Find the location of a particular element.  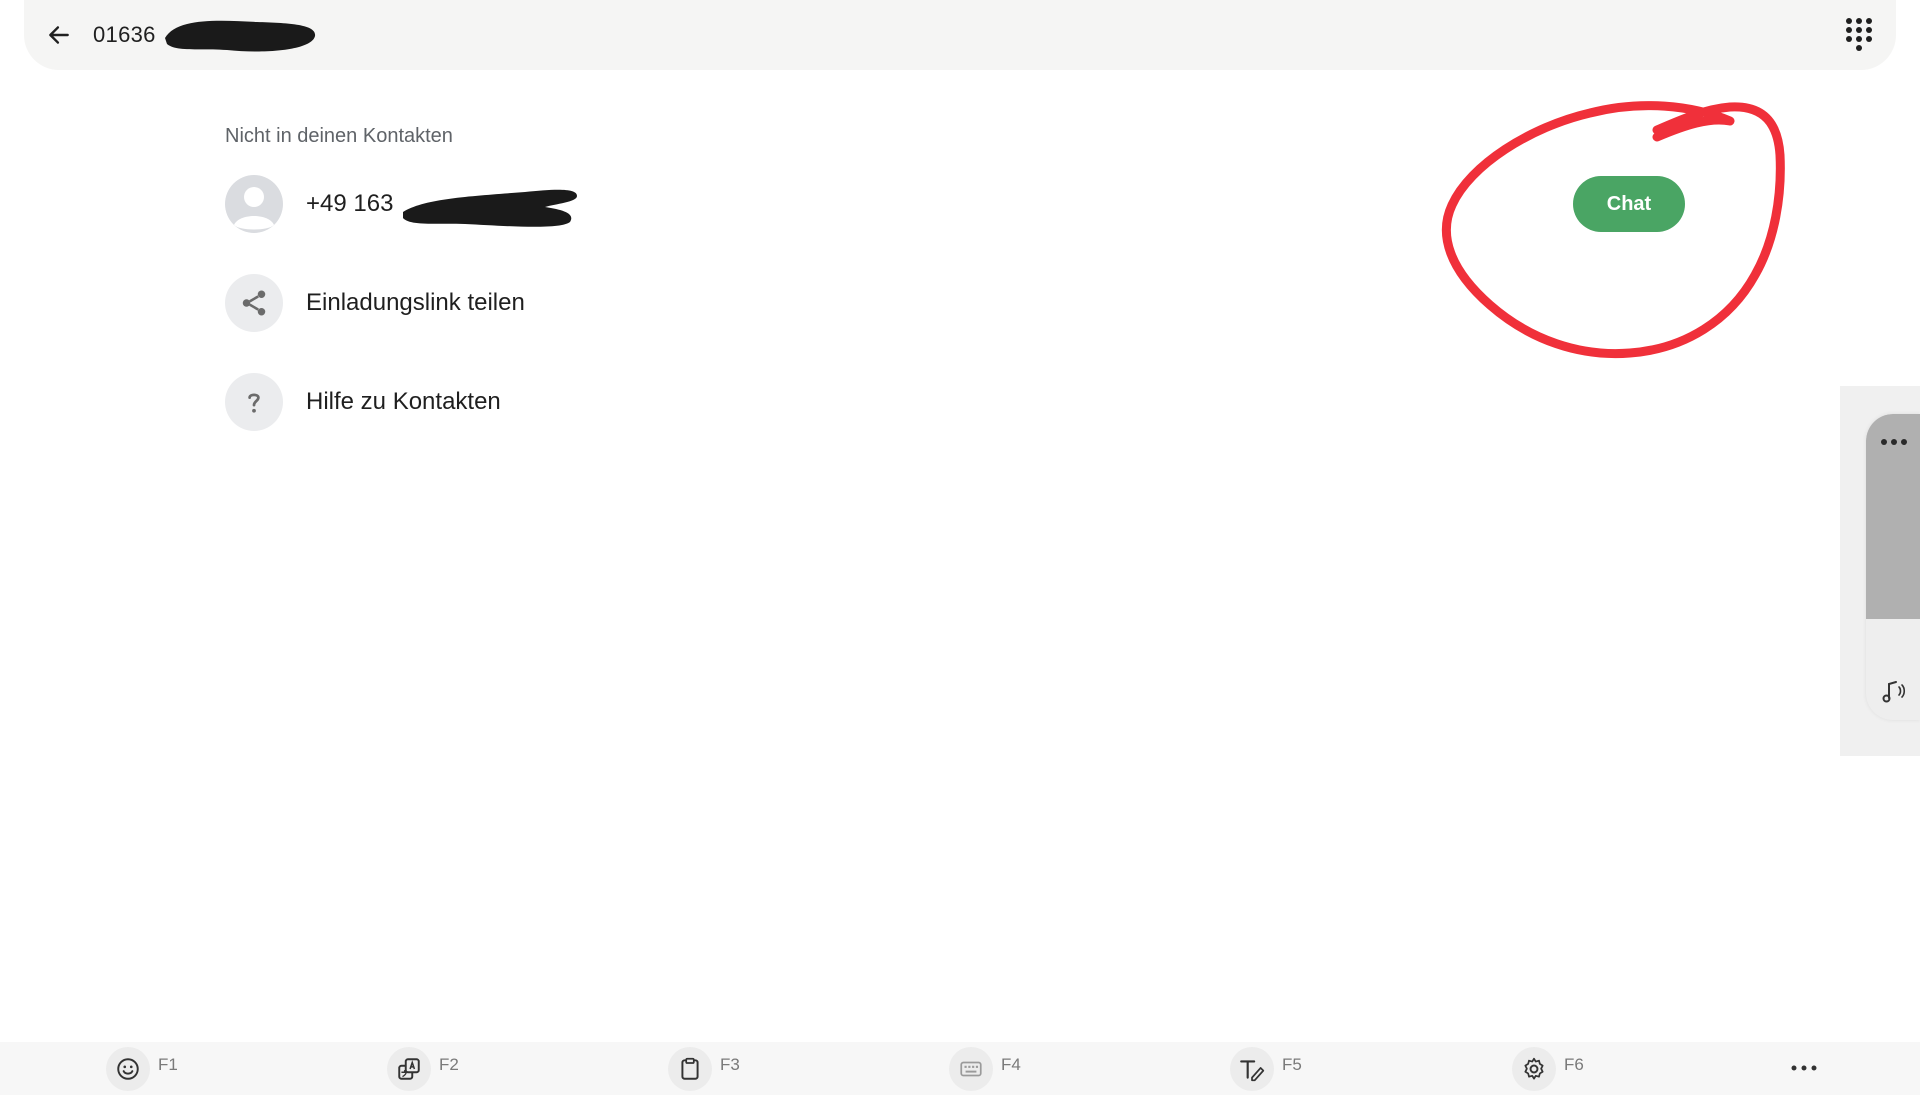

back-button is located at coordinates (59, 35).